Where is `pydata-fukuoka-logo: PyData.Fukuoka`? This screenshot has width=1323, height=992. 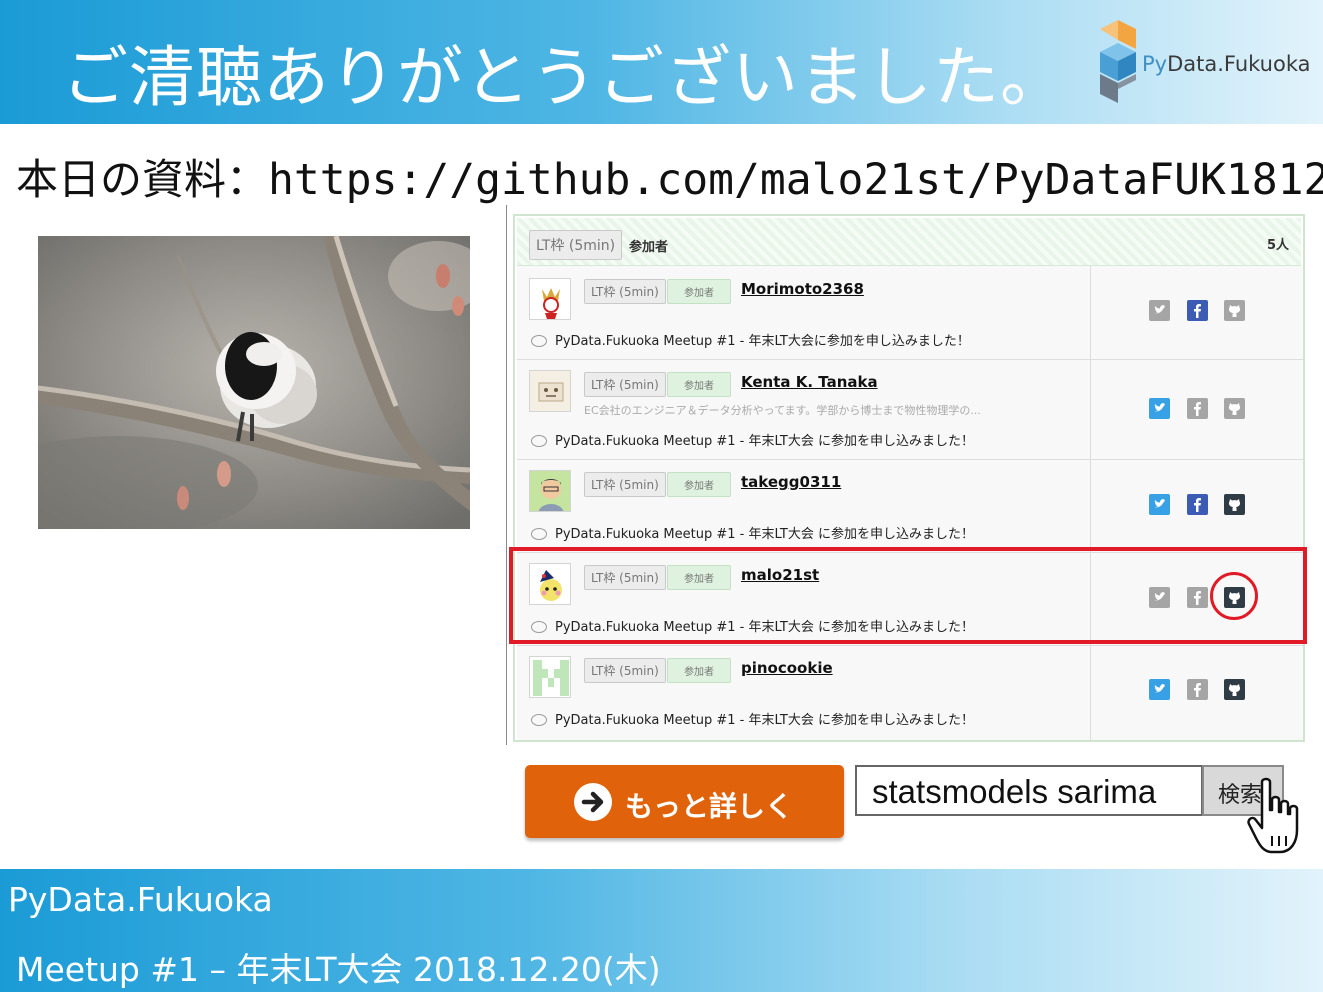
pydata-fukuoka-logo: PyData.Fukuoka is located at coordinates (1206, 63).